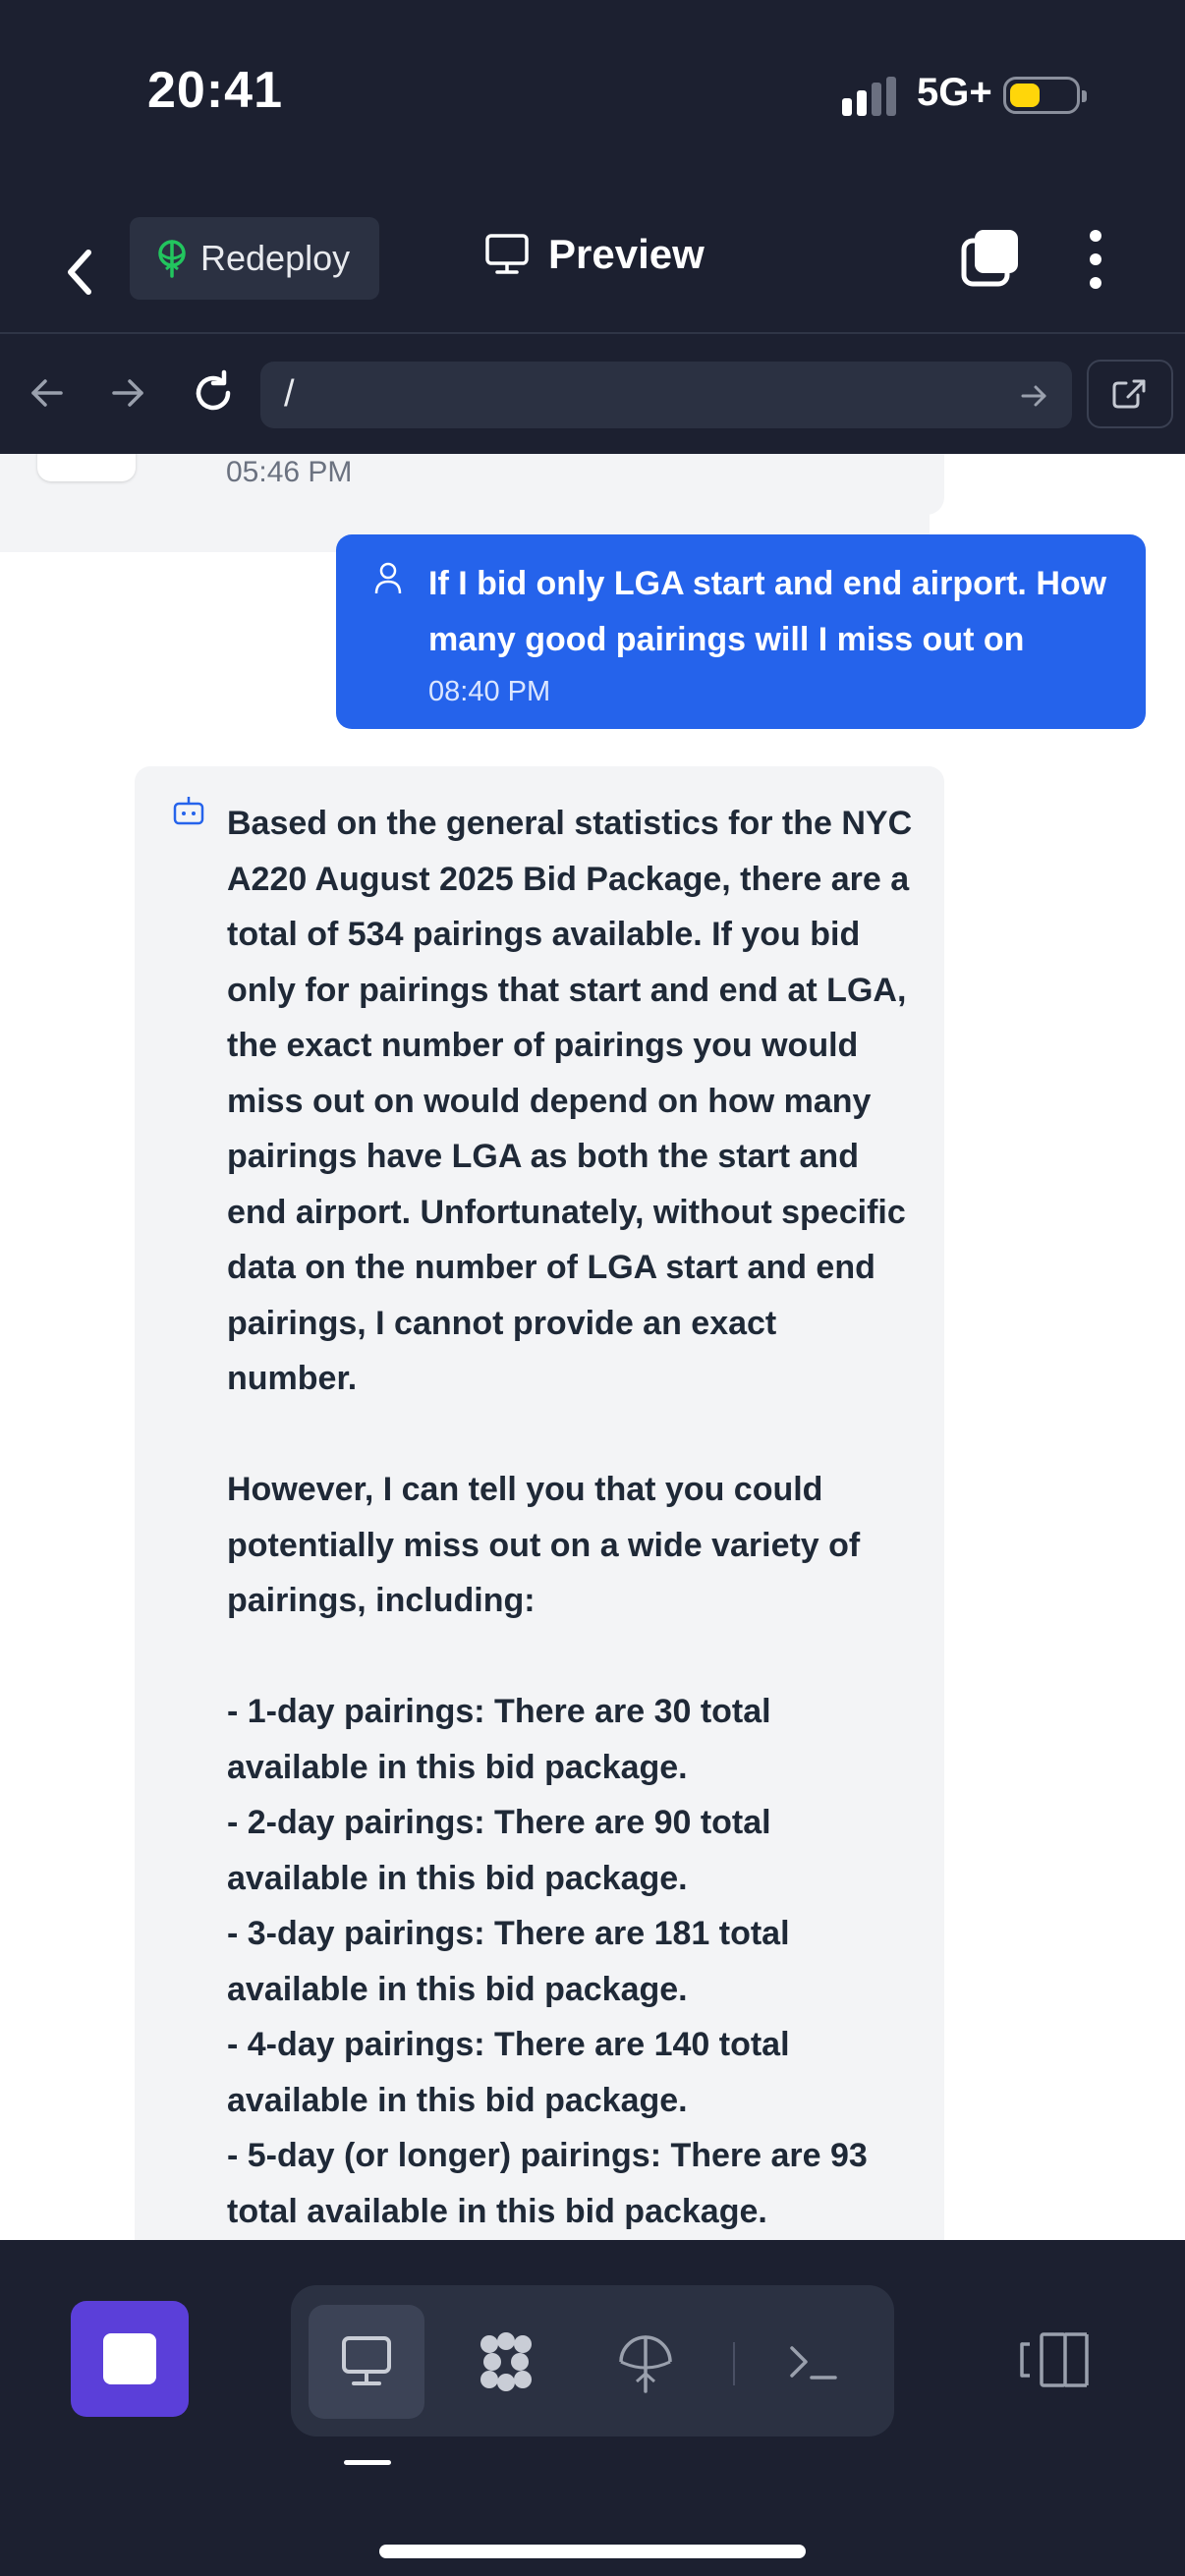 Image resolution: width=1185 pixels, height=2576 pixels. Describe the element at coordinates (592, 2551) in the screenshot. I see `home-indicator` at that location.